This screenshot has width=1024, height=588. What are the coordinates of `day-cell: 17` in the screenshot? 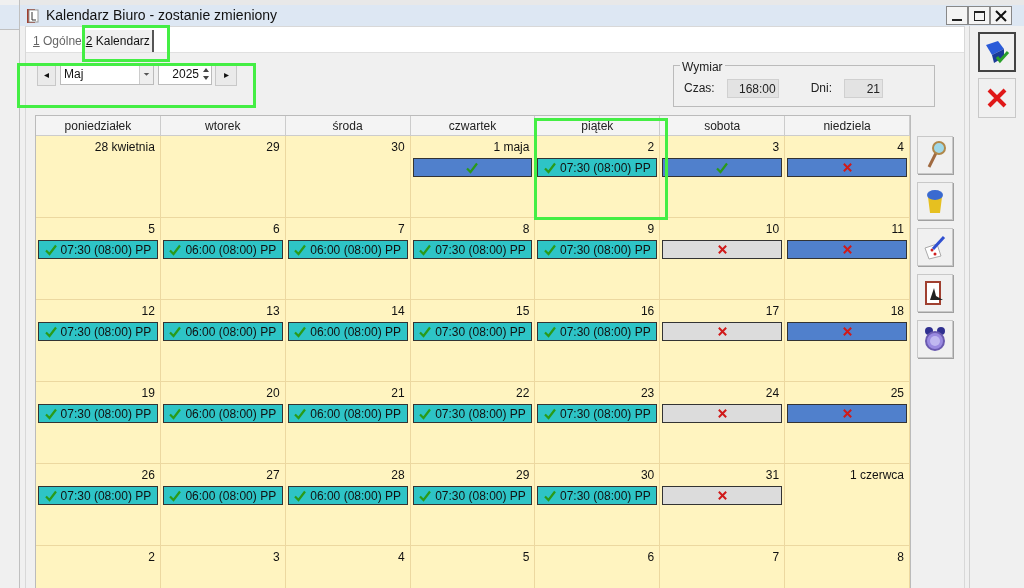 It's located at (723, 341).